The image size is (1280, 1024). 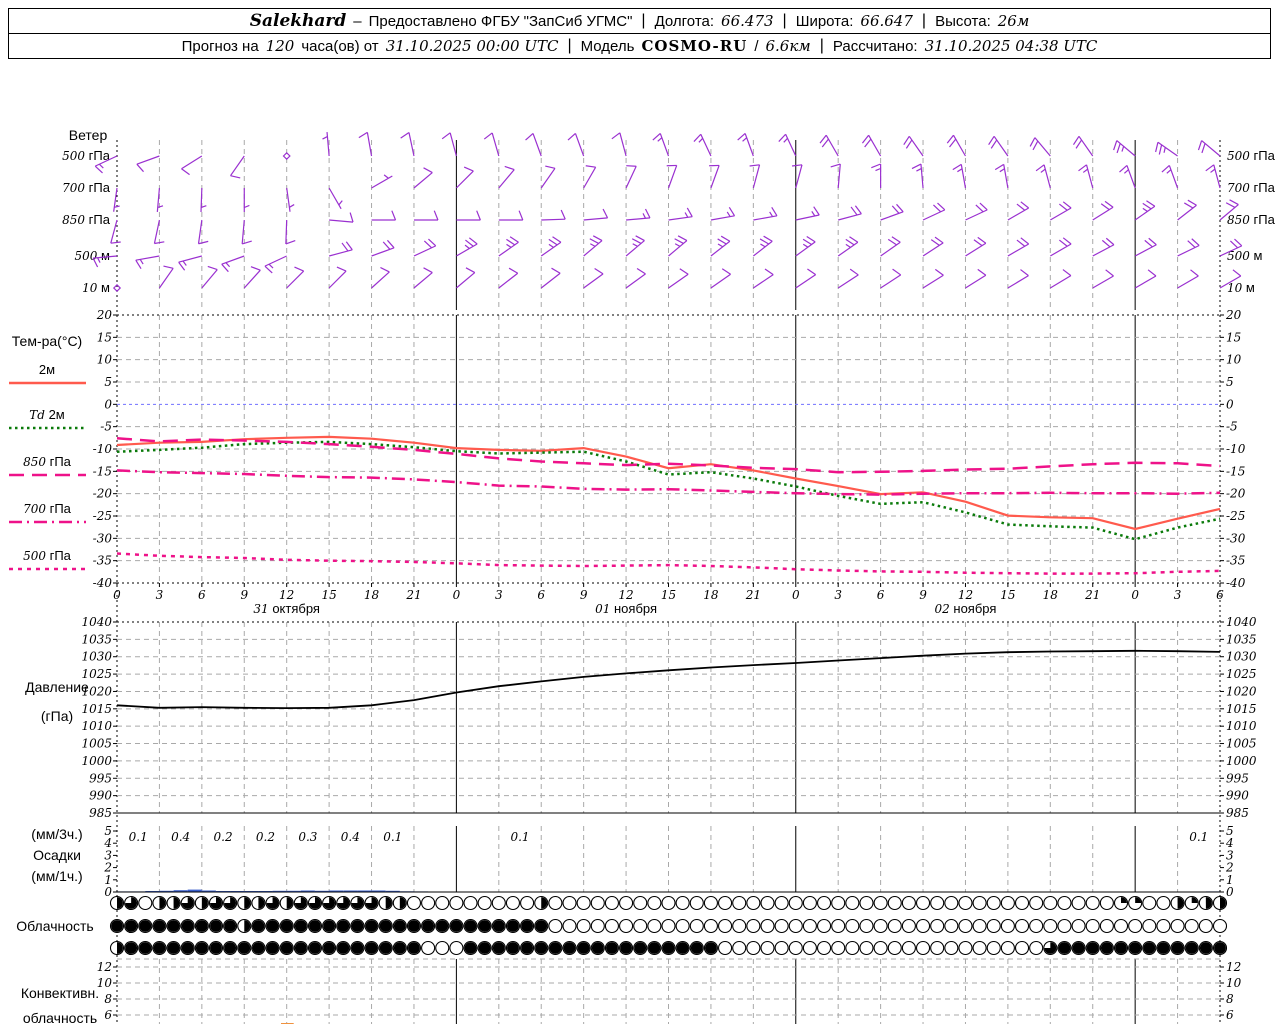 What do you see at coordinates (108, 1015) in the screenshot?
I see `tick-label: 6` at bounding box center [108, 1015].